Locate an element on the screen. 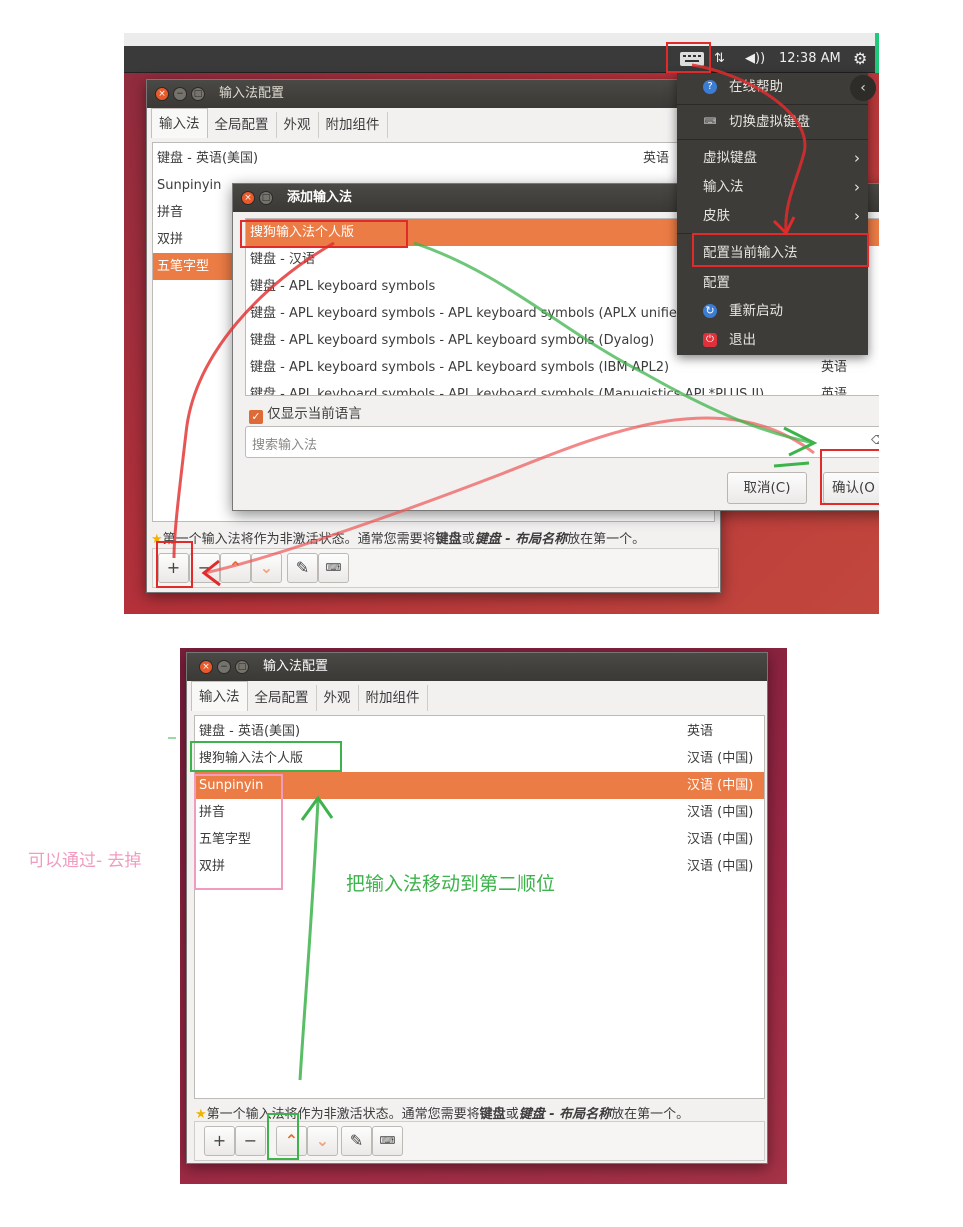 This screenshot has height=1227, width=963. tab-addons: 附加组件 is located at coordinates (393, 698).